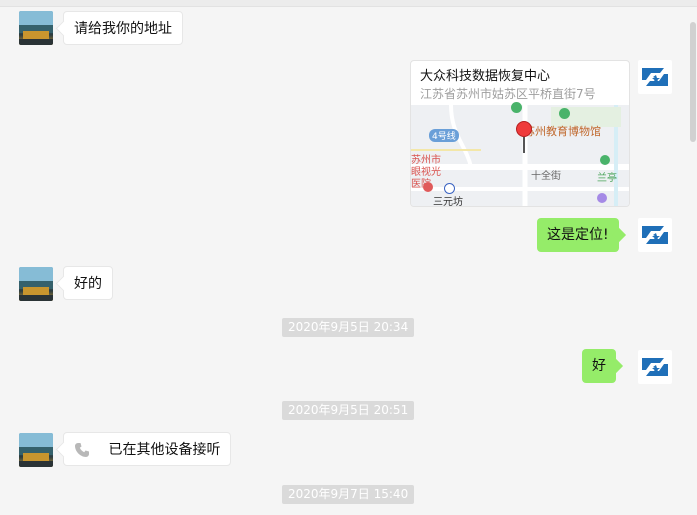 This screenshot has height=515, width=697. I want to click on location-map: 4号线 苏州教育博物馆 苏州市眼视光医院 十全街 兰亭 三元坊, so click(520, 154).